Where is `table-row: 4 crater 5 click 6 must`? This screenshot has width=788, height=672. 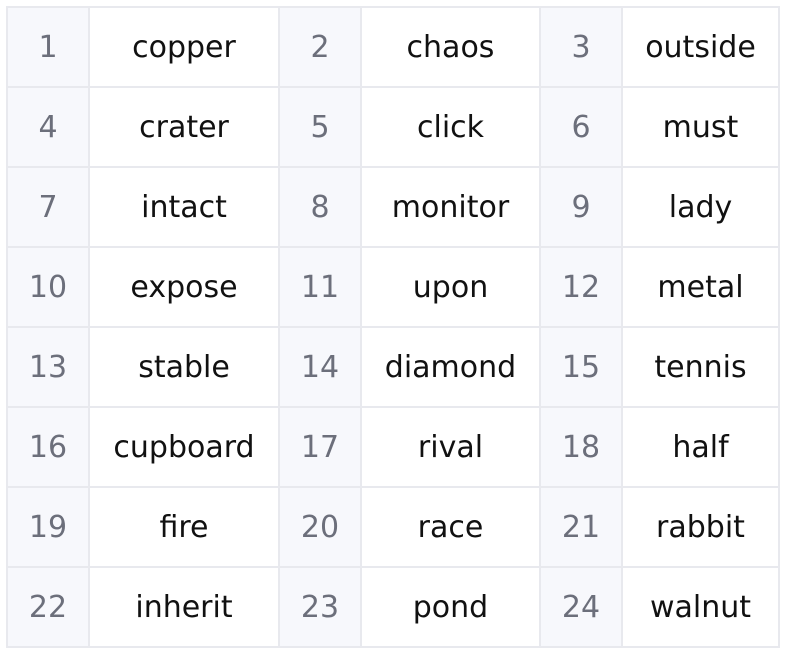
table-row: 4 crater 5 click 6 must is located at coordinates (393, 127).